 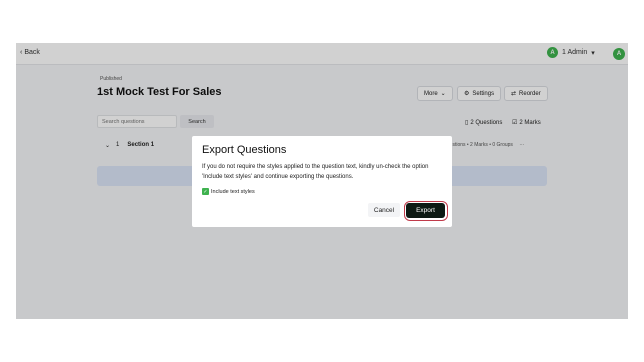 I want to click on checkbox-label: Include text styles, so click(x=233, y=191).